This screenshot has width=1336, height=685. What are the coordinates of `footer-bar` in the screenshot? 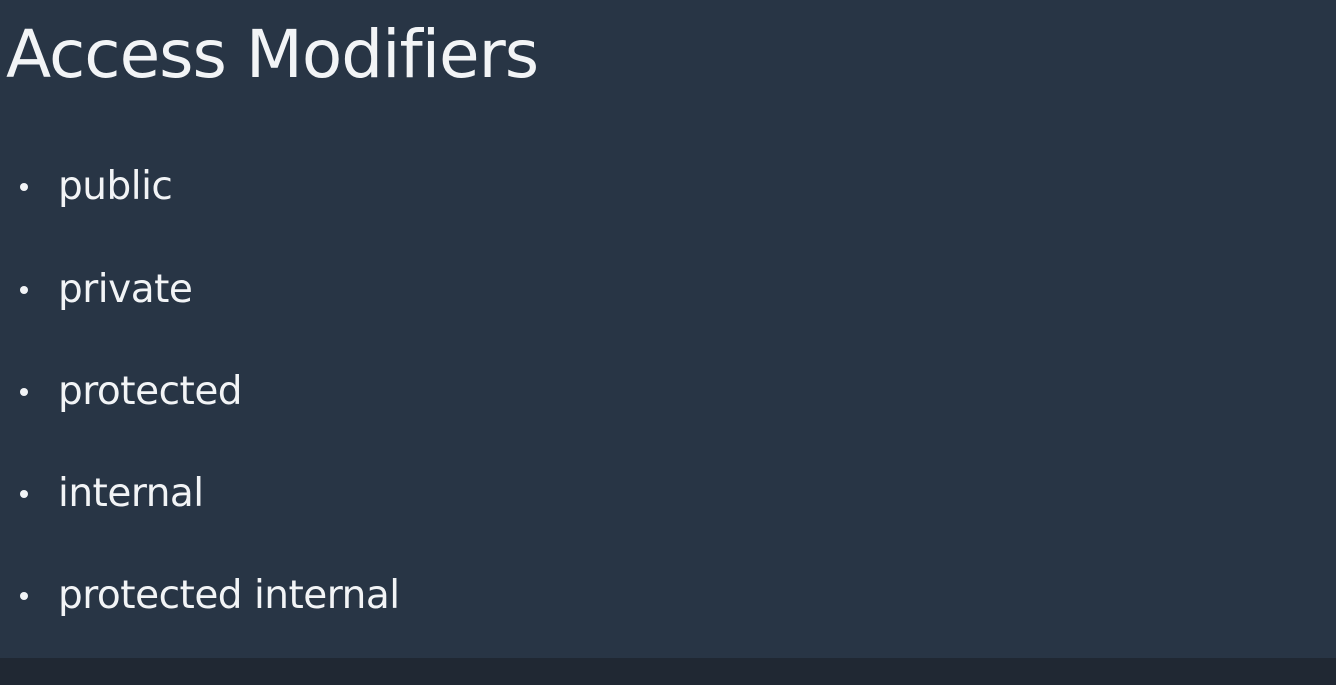 It's located at (668, 671).